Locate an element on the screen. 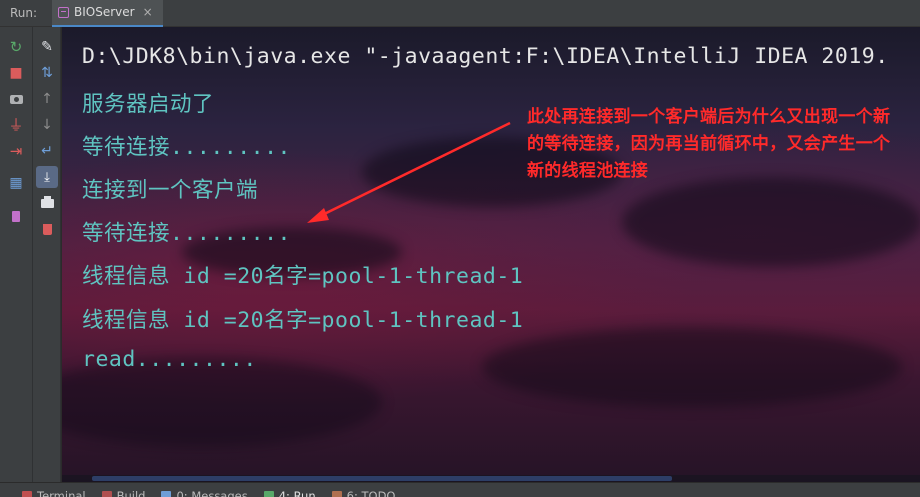 This screenshot has height=497, width=920. stop-icon: ■ is located at coordinates (16, 73).